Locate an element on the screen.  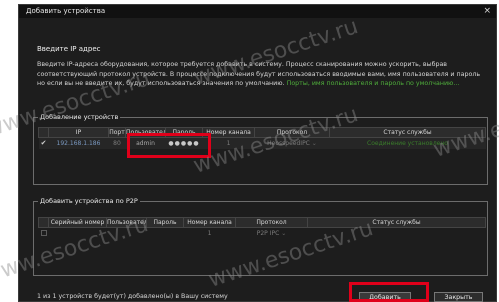
col-serial: Серийный номер is located at coordinates (77, 222).